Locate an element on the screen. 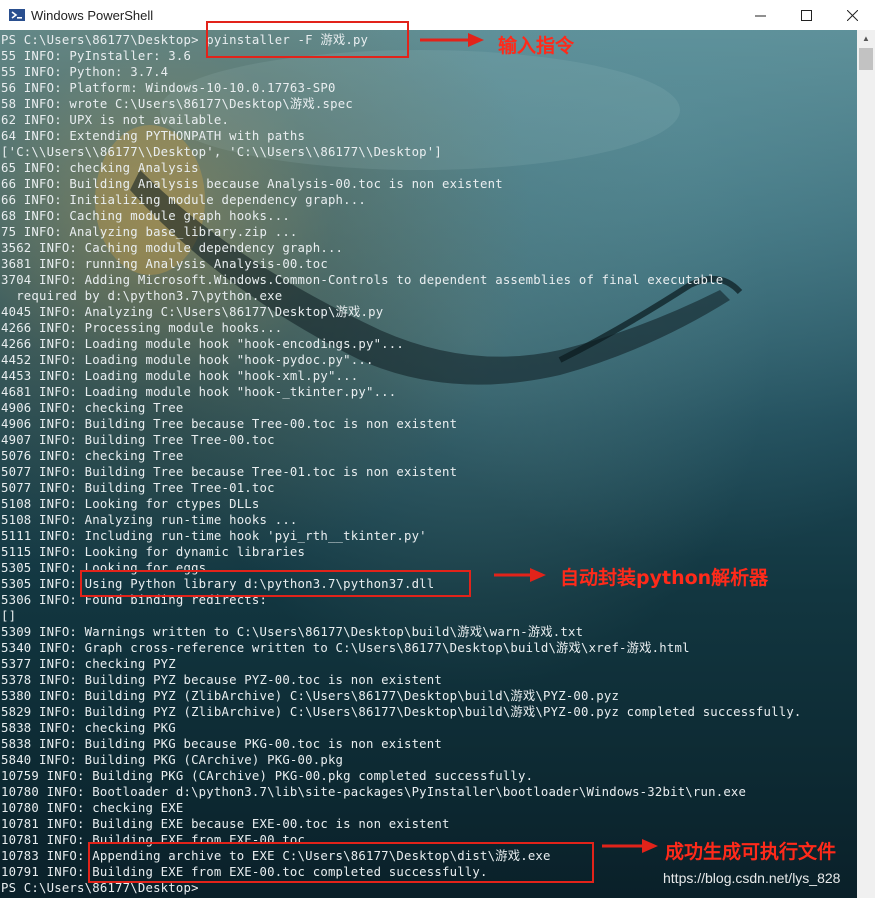  powershell-icon is located at coordinates (17, 15).